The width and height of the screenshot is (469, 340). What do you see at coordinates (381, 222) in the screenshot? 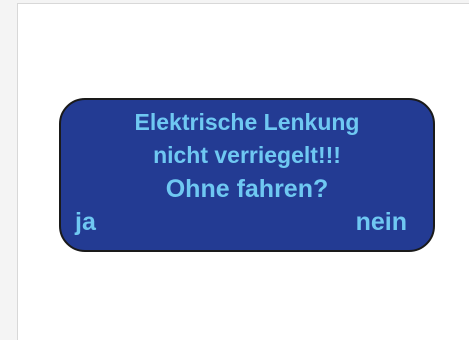
I see `no-button: nein` at bounding box center [381, 222].